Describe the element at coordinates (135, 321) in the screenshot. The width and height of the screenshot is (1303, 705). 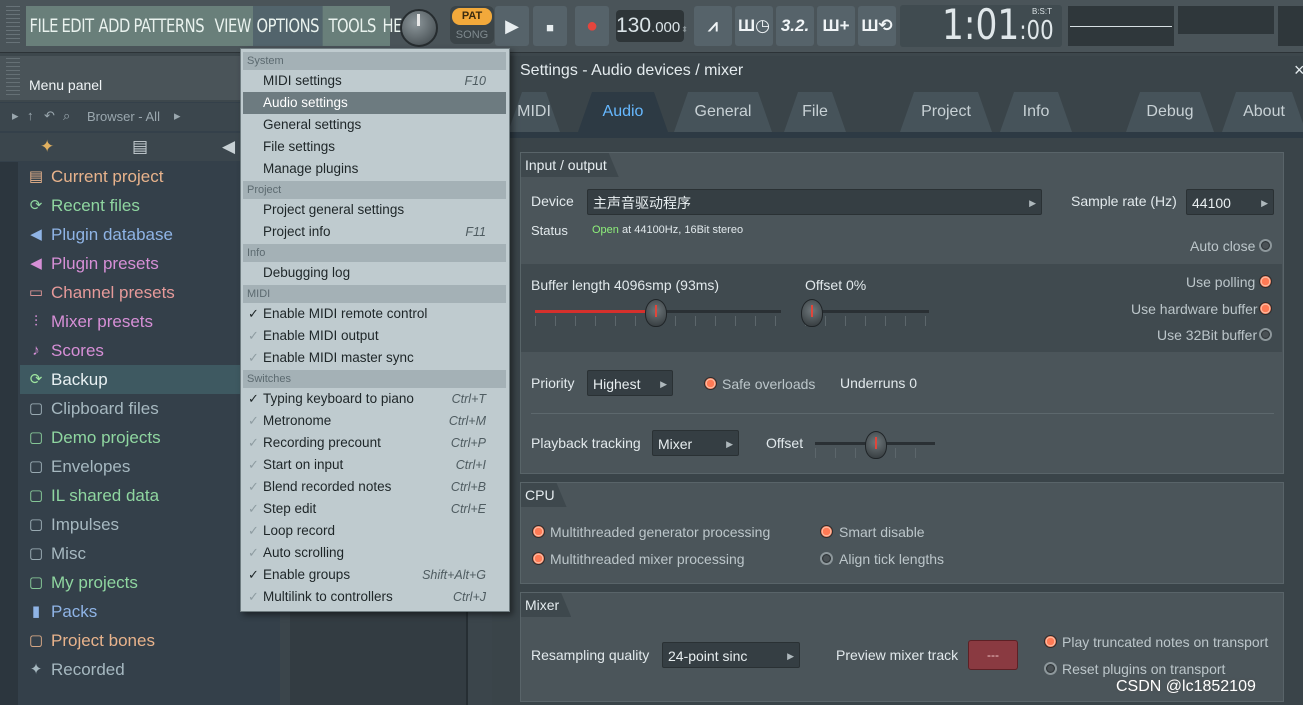
I see `browser-item: ⫶ Mixer presets` at that location.